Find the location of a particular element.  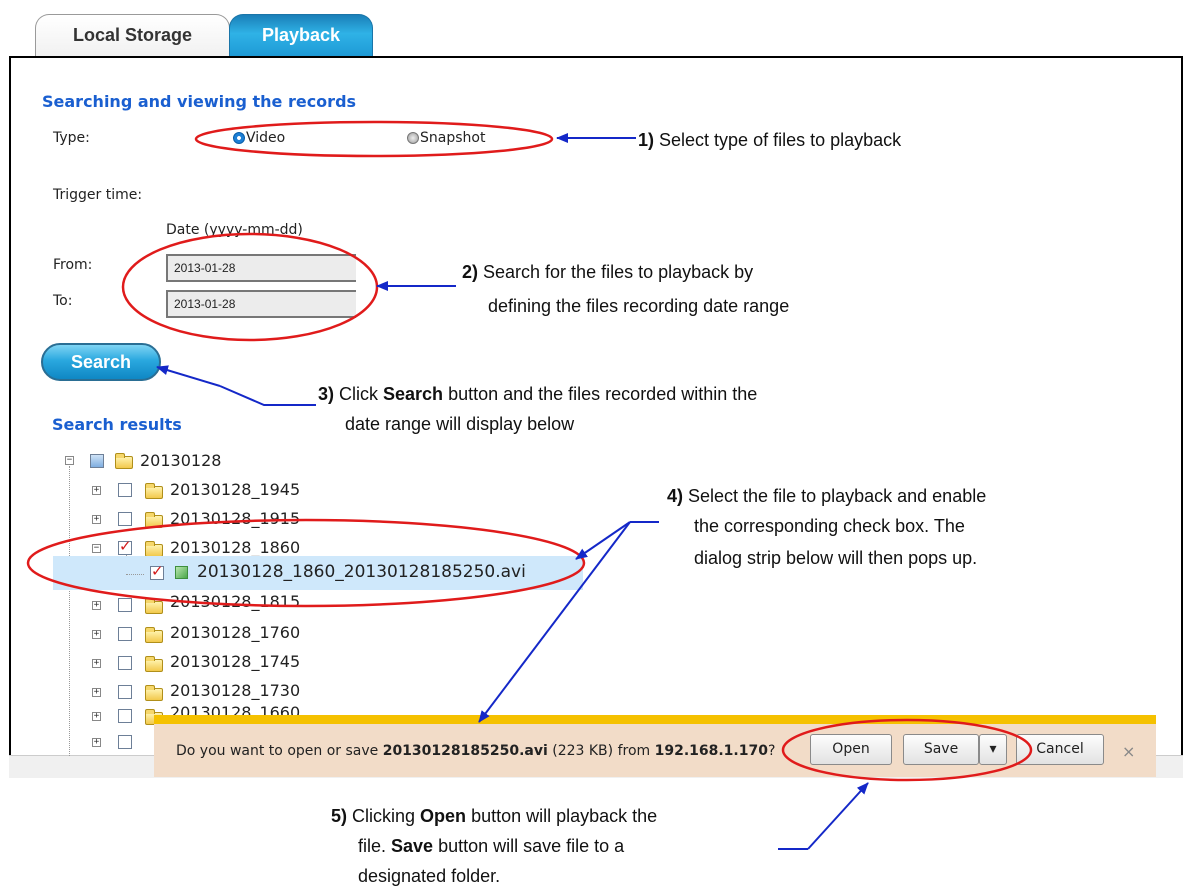

highlight-type-ellipse is located at coordinates (374, 139).